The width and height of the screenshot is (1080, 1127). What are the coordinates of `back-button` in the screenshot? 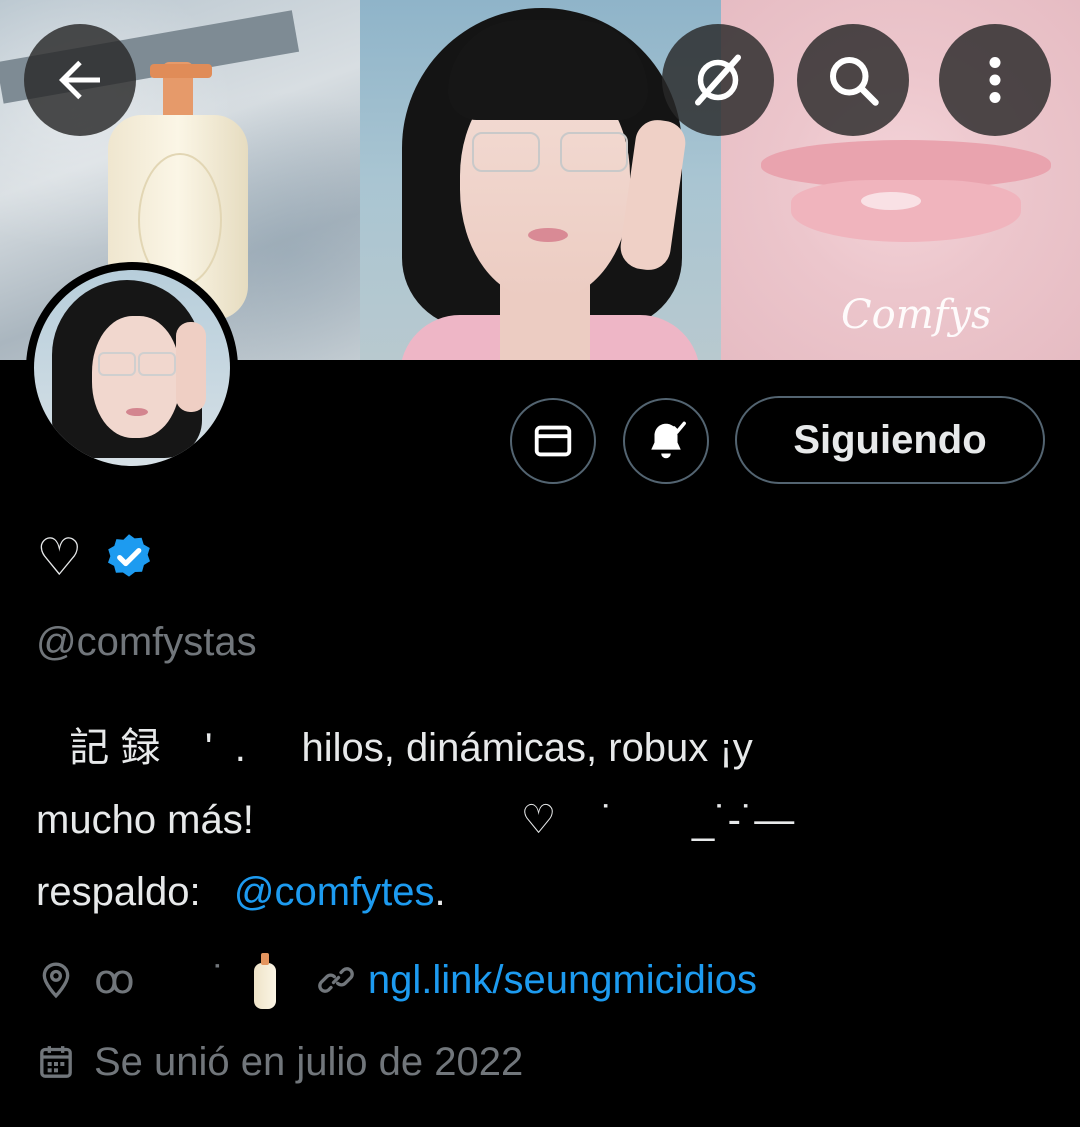 It's located at (80, 80).